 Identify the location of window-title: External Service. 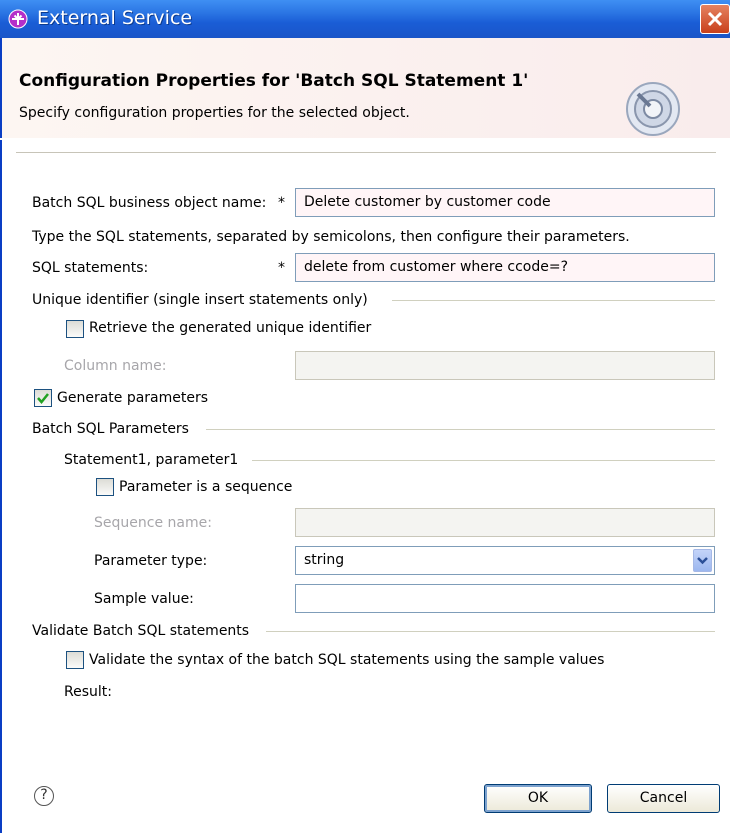
(115, 18).